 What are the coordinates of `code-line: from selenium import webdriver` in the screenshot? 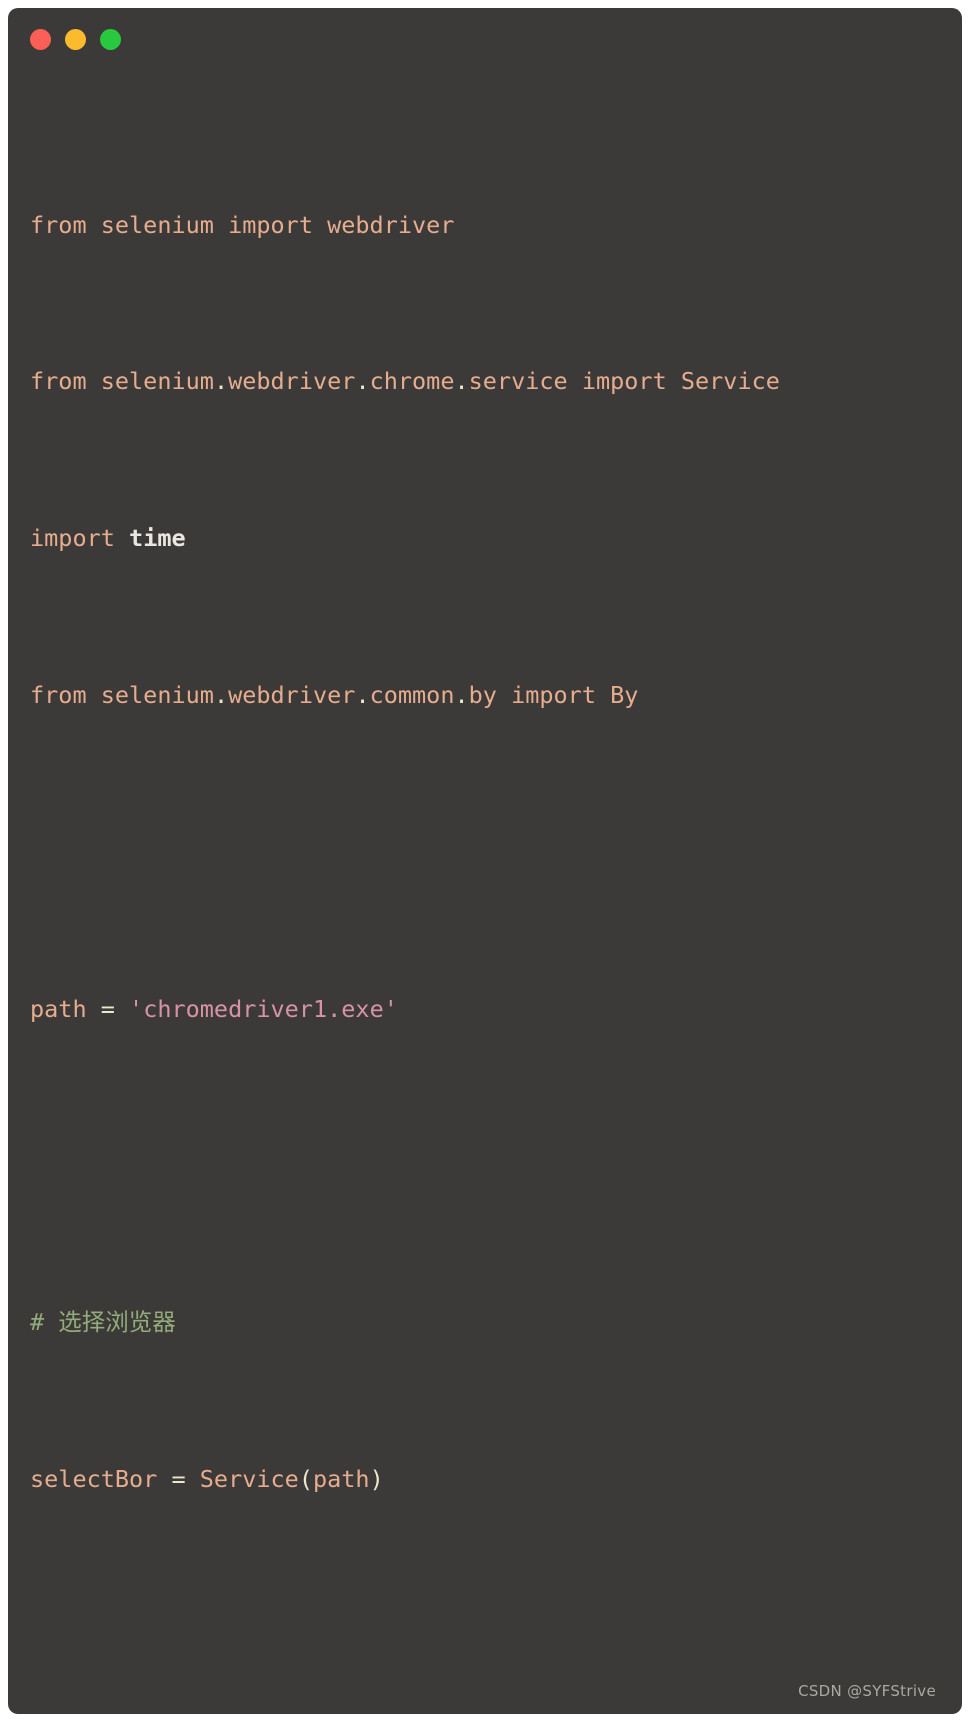 It's located at (242, 224).